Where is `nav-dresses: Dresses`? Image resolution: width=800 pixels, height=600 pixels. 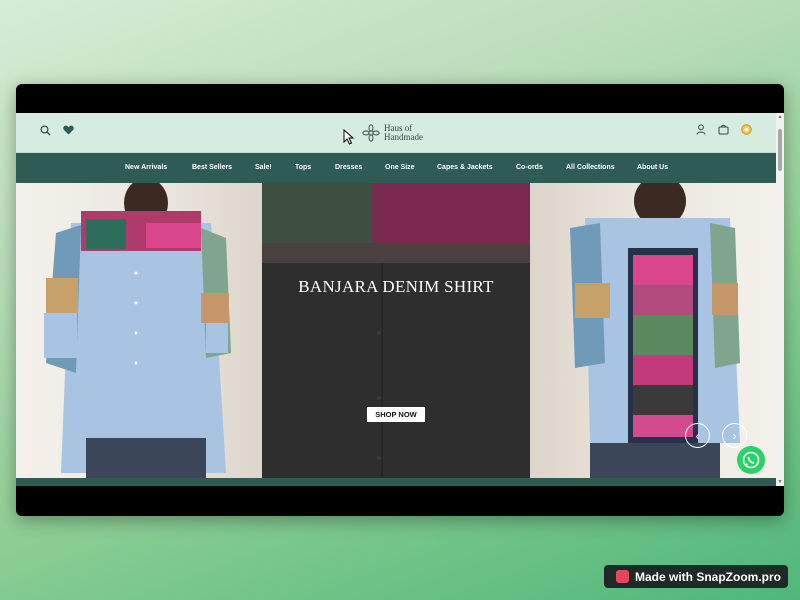 nav-dresses: Dresses is located at coordinates (348, 168).